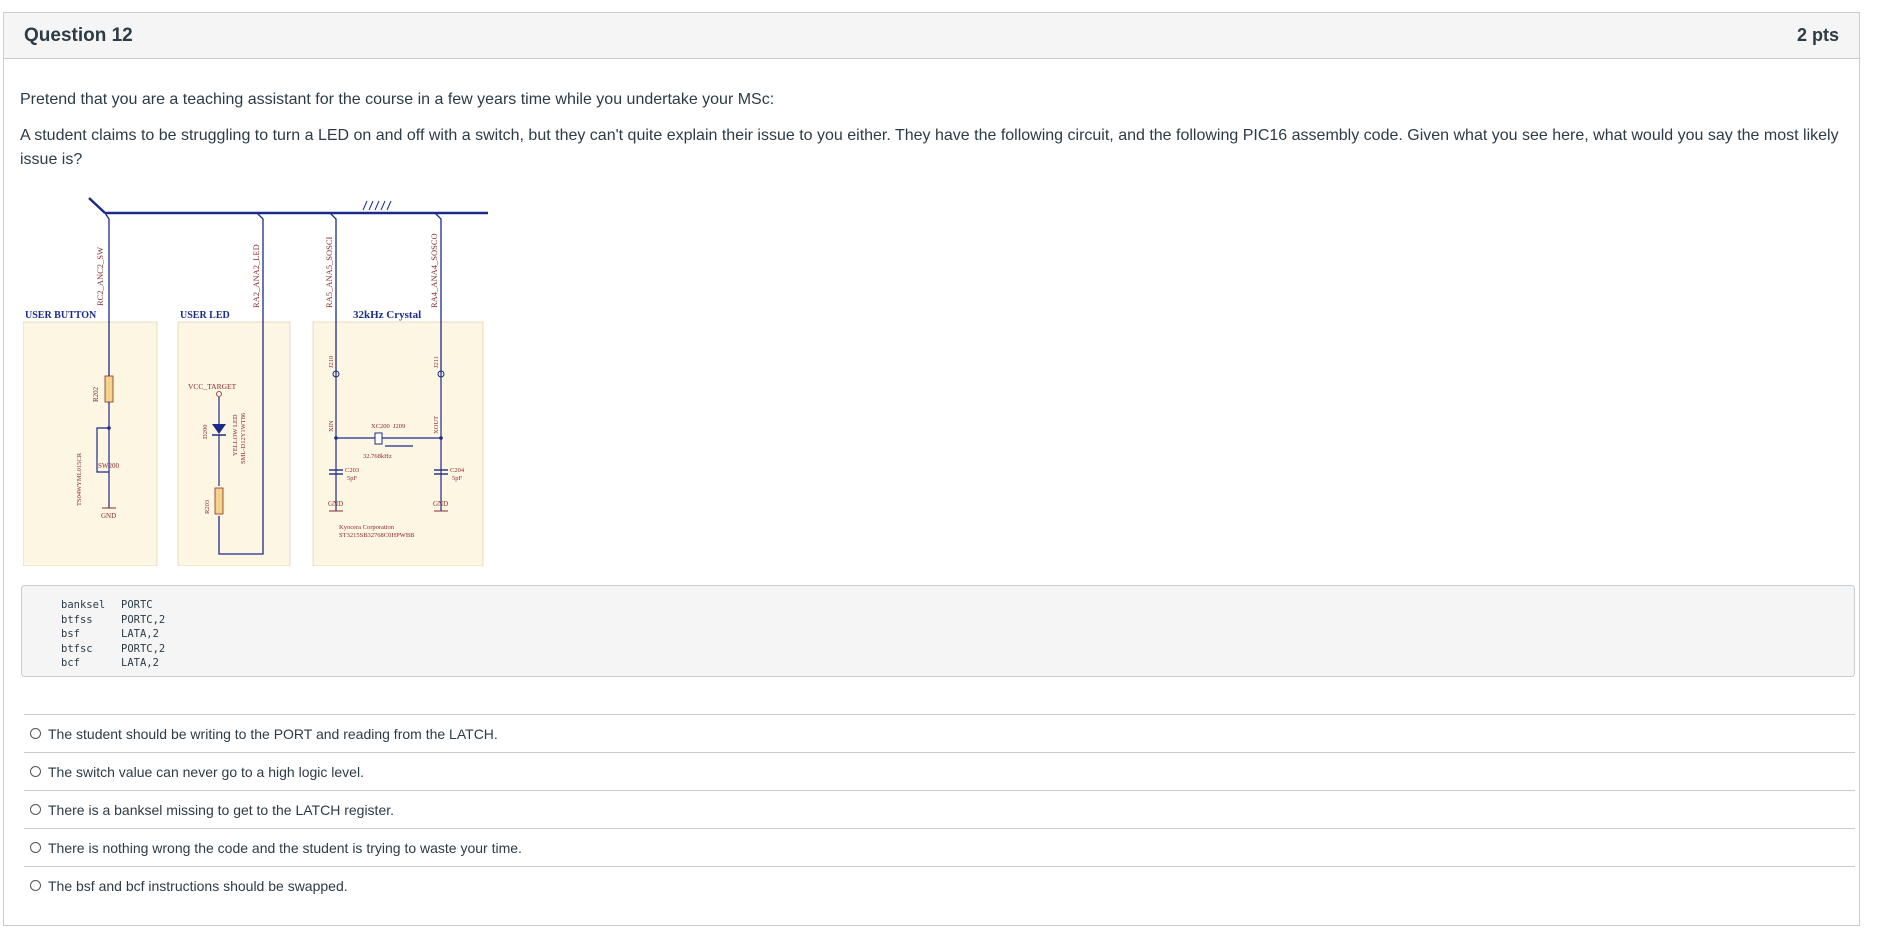 The width and height of the screenshot is (1891, 928). I want to click on svg-text: J209, so click(399, 426).